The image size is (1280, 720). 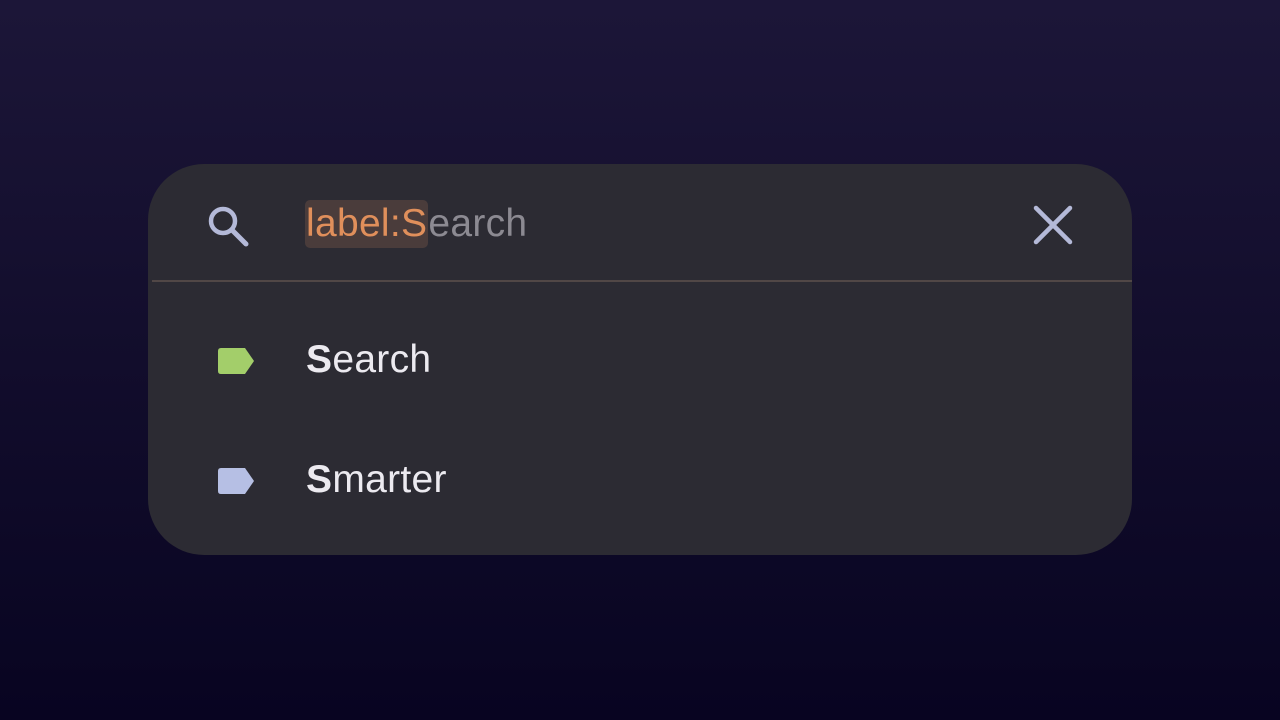 I want to click on suggestion-label: Smarter, so click(x=376, y=480).